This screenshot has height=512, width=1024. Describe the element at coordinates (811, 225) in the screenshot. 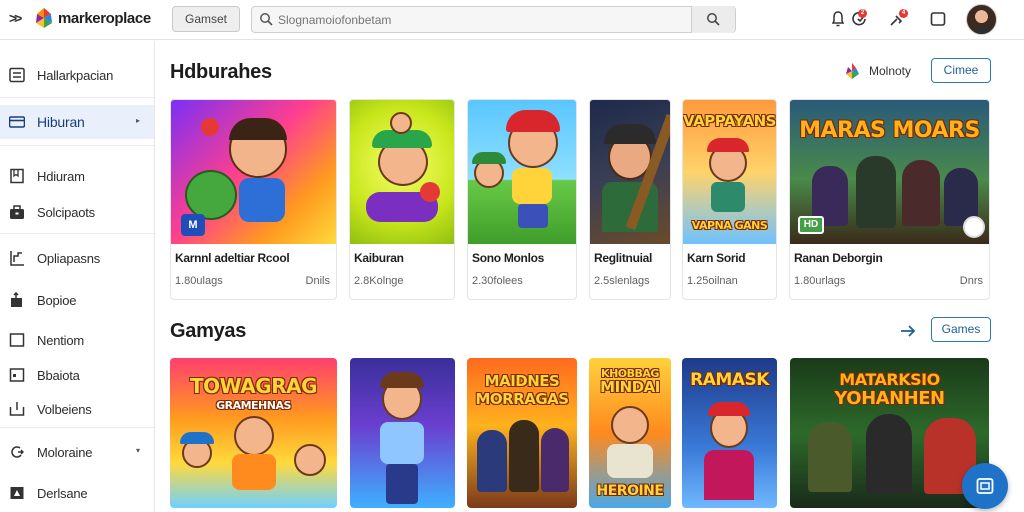

I see `card-badge: HD` at that location.